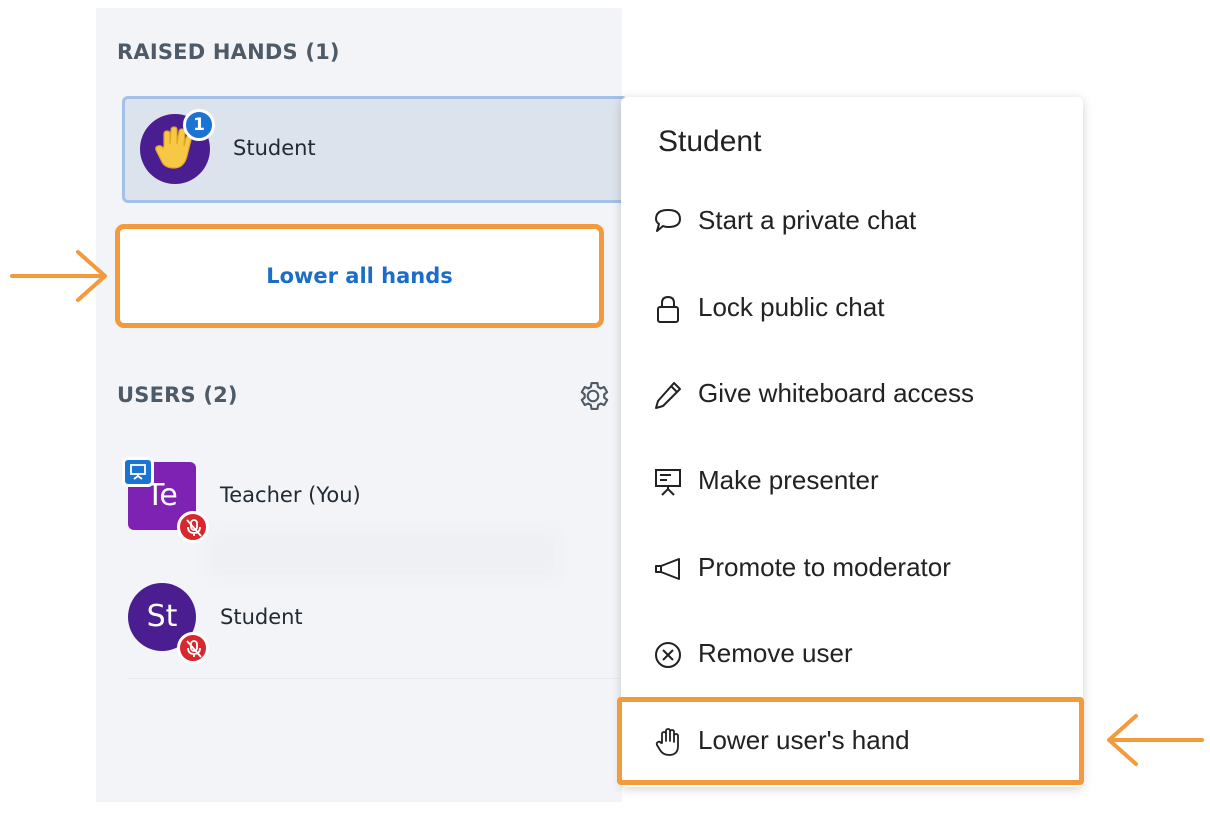  What do you see at coordinates (807, 220) in the screenshot?
I see `menu-item-label: Start a private chat` at bounding box center [807, 220].